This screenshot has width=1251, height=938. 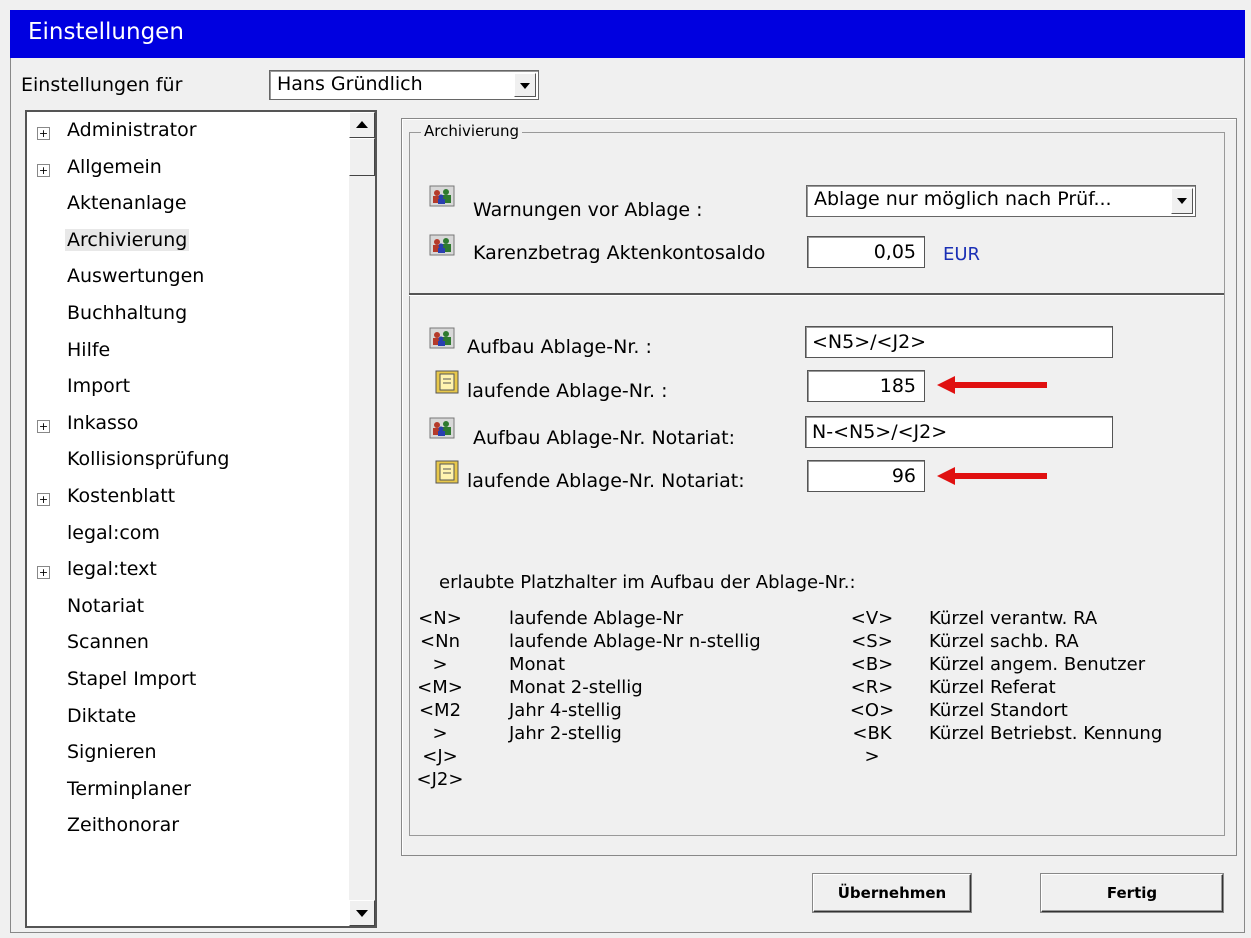 I want to click on tree-item-diktate: Diktate, so click(x=187, y=719).